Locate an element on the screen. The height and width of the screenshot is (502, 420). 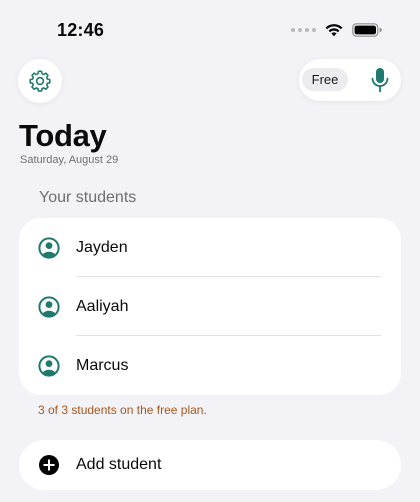
student-name: Marcus is located at coordinates (102, 365).